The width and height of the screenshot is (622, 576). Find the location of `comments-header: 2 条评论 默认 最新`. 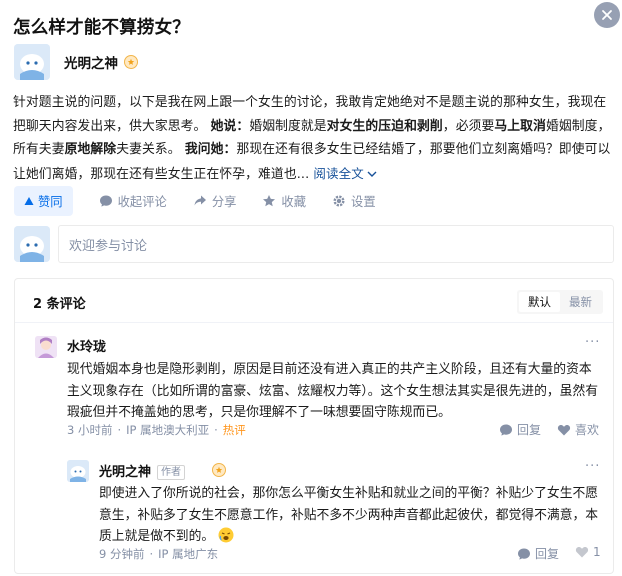

comments-header: 2 条评论 默认 最新 is located at coordinates (314, 301).